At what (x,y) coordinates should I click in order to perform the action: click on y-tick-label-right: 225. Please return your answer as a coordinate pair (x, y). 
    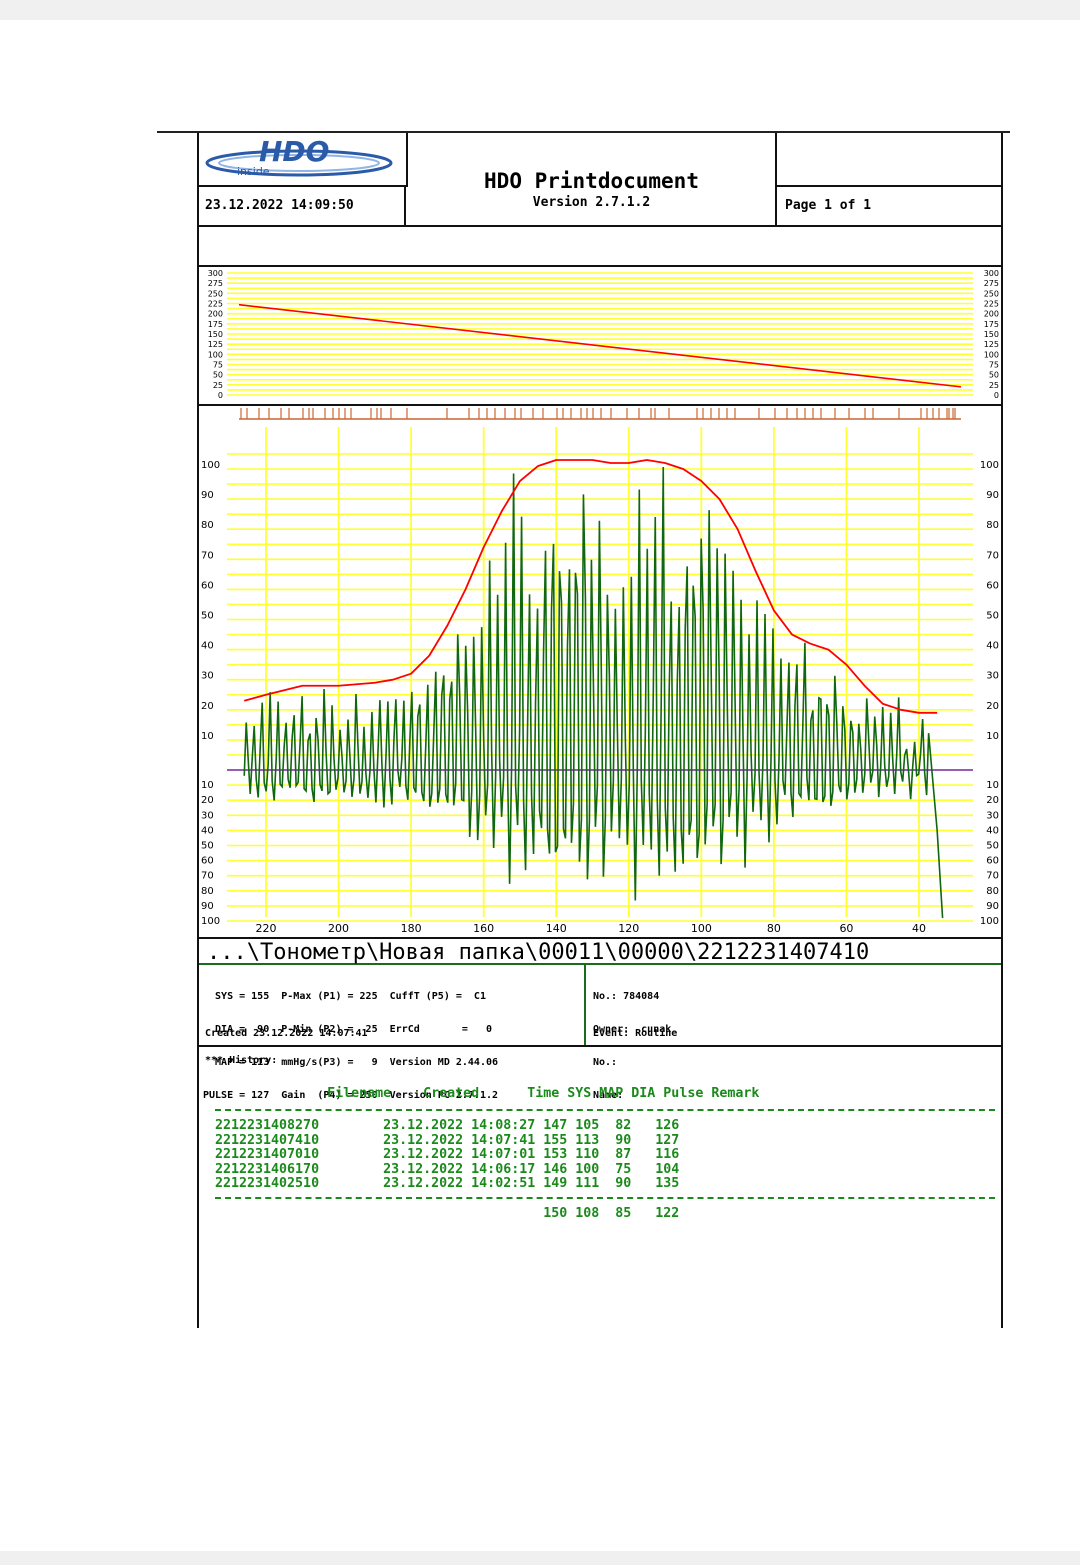
    Looking at the image, I should click on (991, 304).